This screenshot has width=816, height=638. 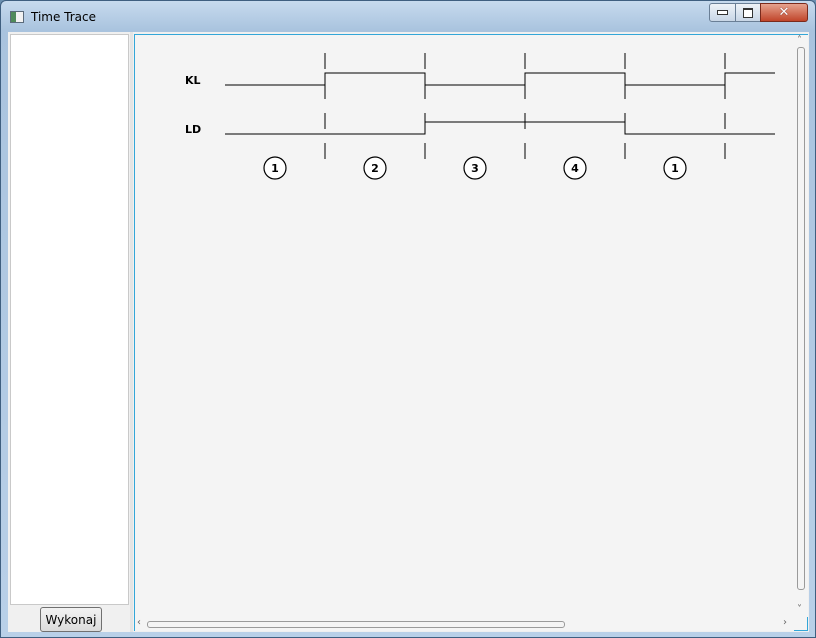 I want to click on scroll-left-icon: ‹, so click(x=139, y=623).